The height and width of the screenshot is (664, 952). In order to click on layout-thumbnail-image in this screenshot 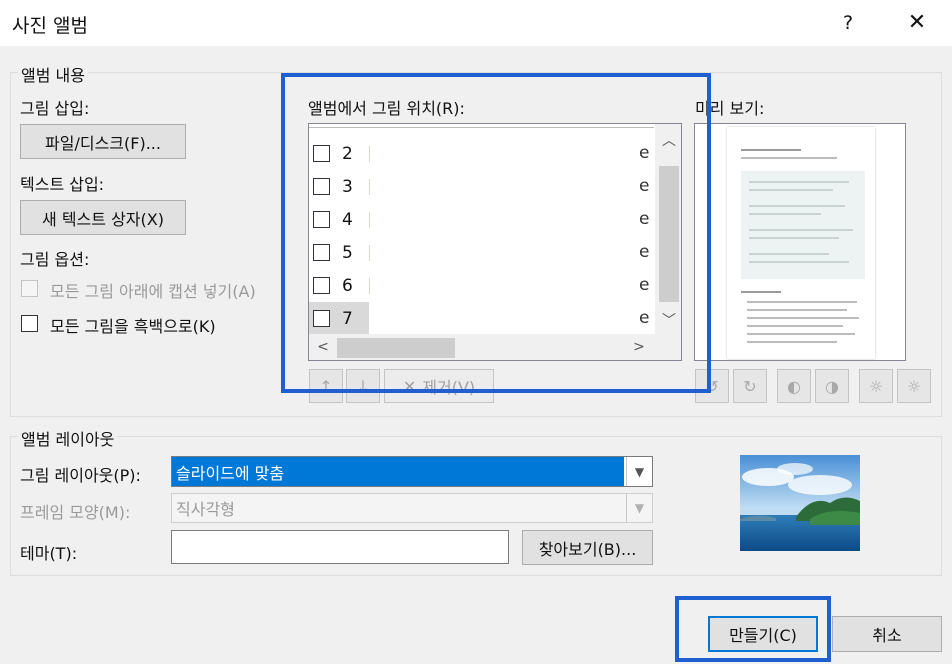, I will do `click(800, 503)`.